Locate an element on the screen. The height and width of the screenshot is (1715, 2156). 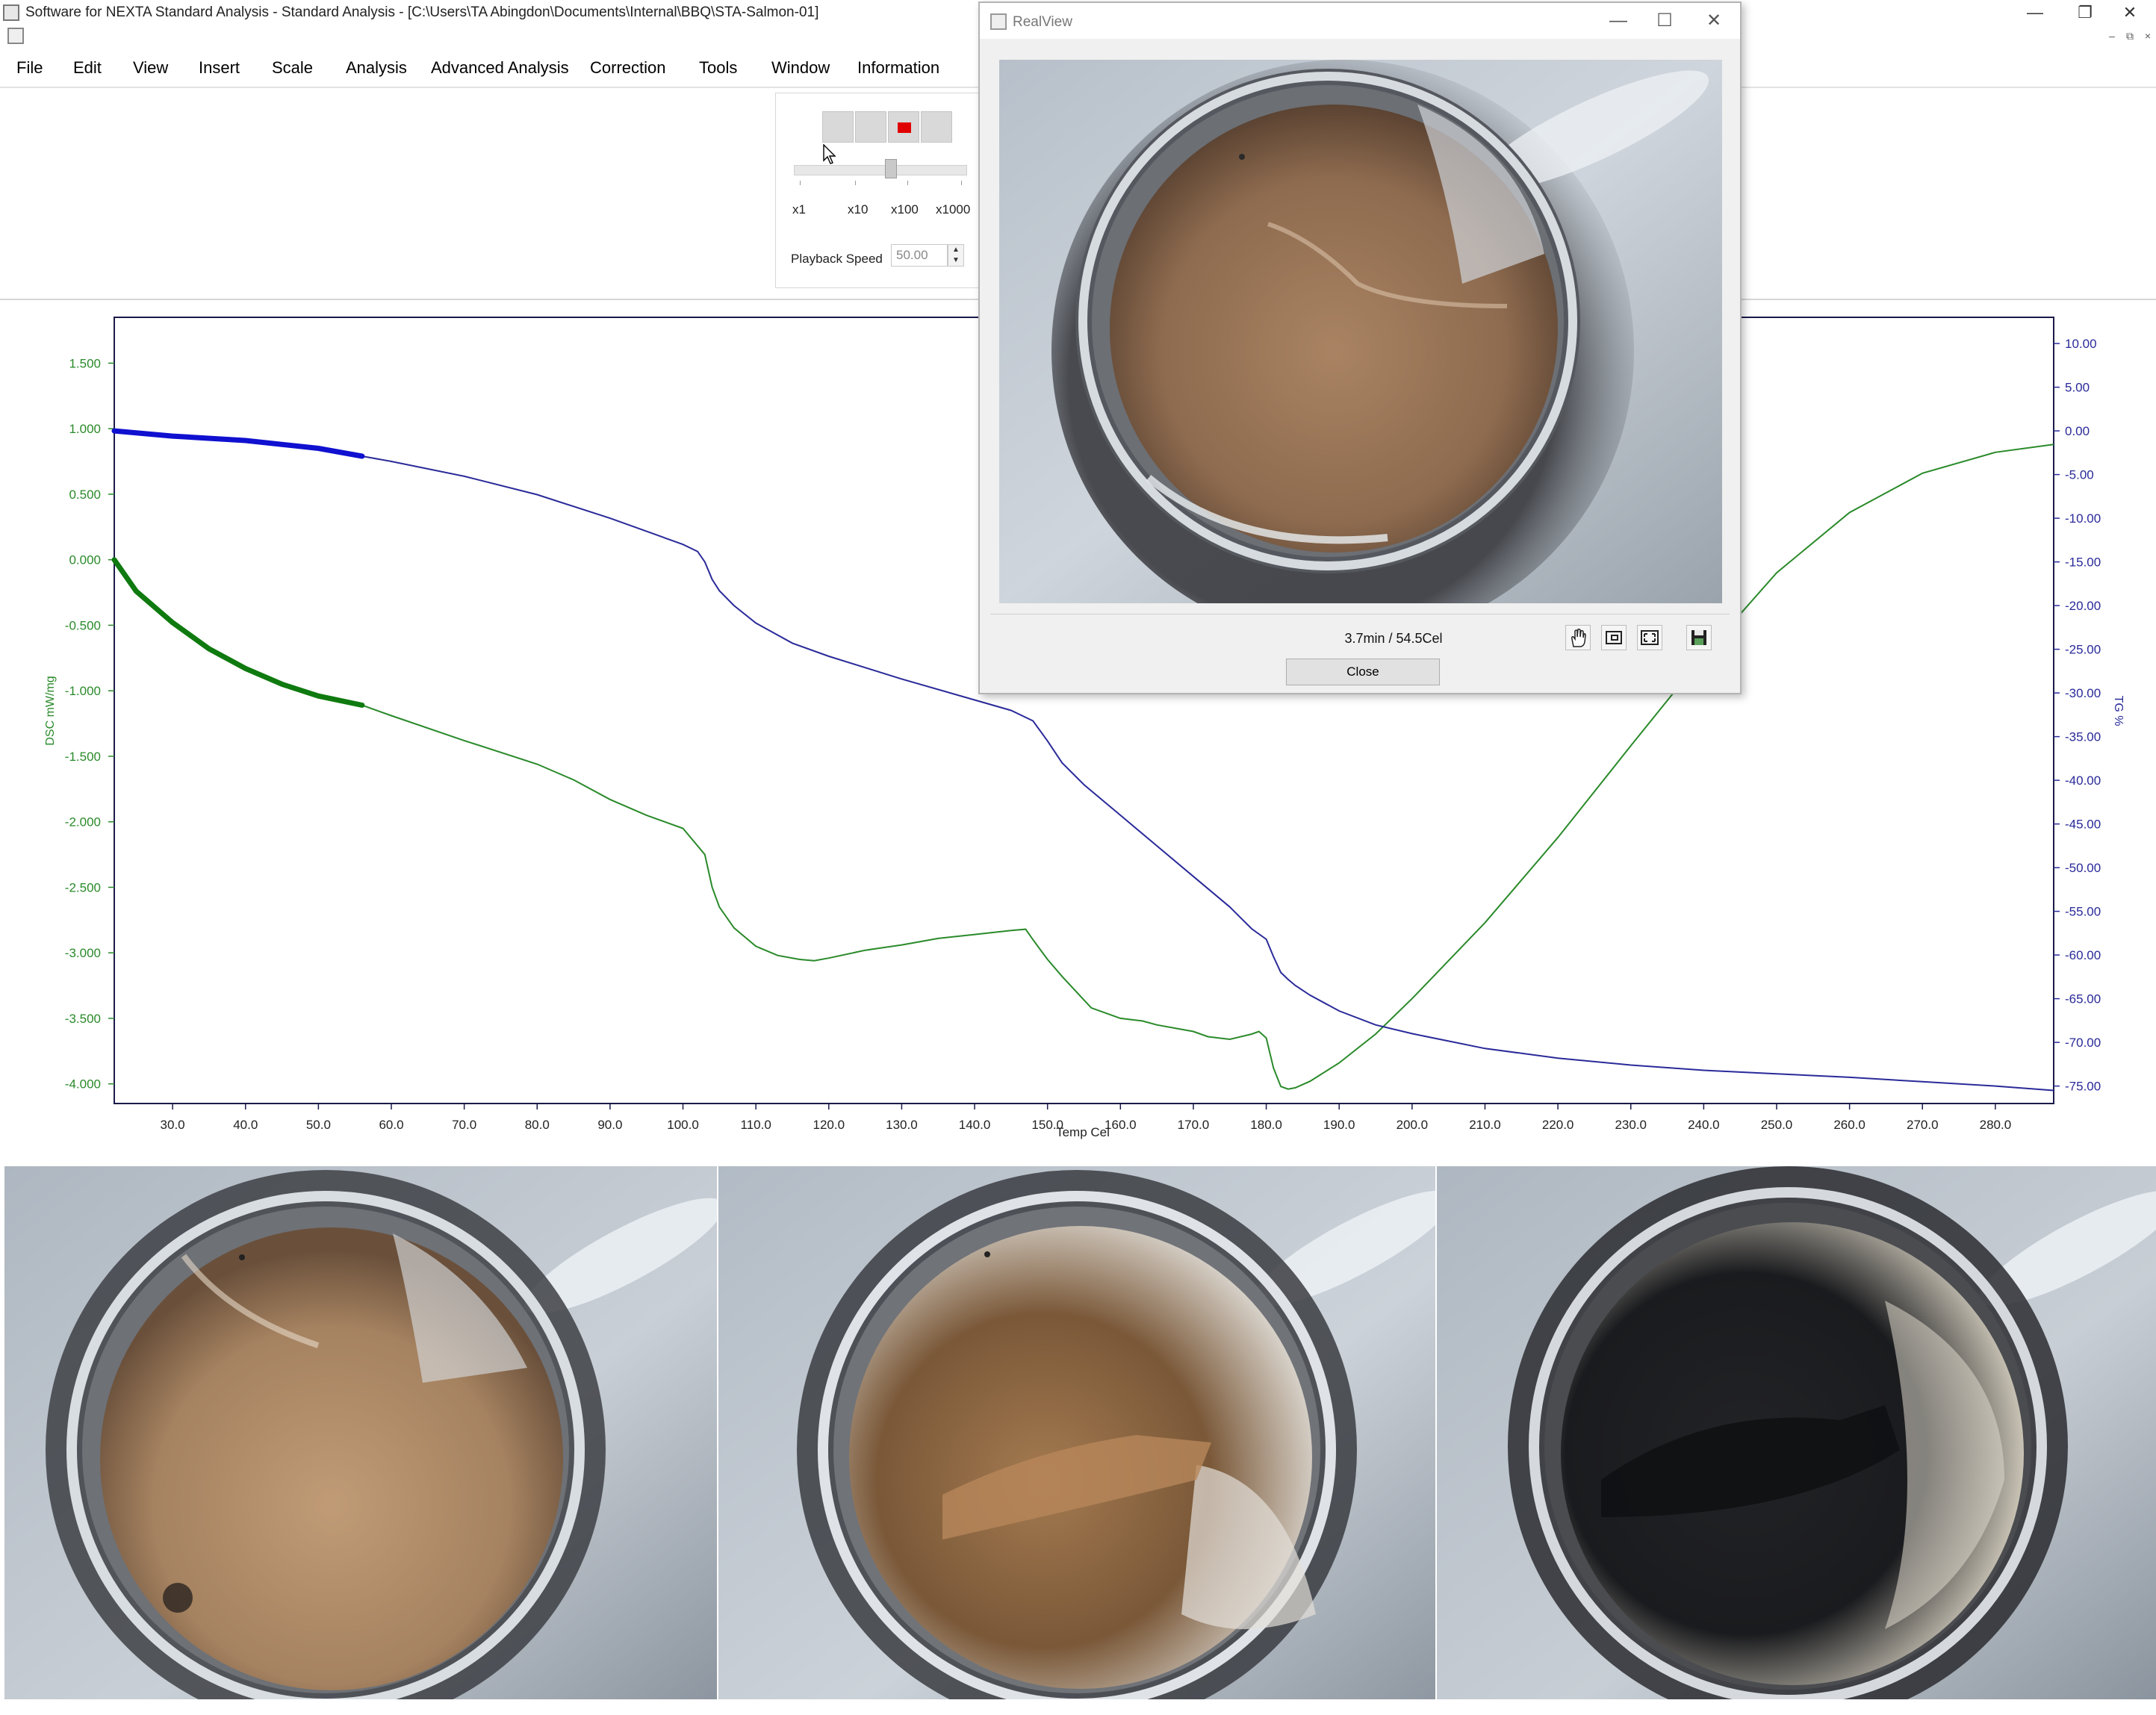
x-tick-label: 30.0 is located at coordinates (173, 1125).